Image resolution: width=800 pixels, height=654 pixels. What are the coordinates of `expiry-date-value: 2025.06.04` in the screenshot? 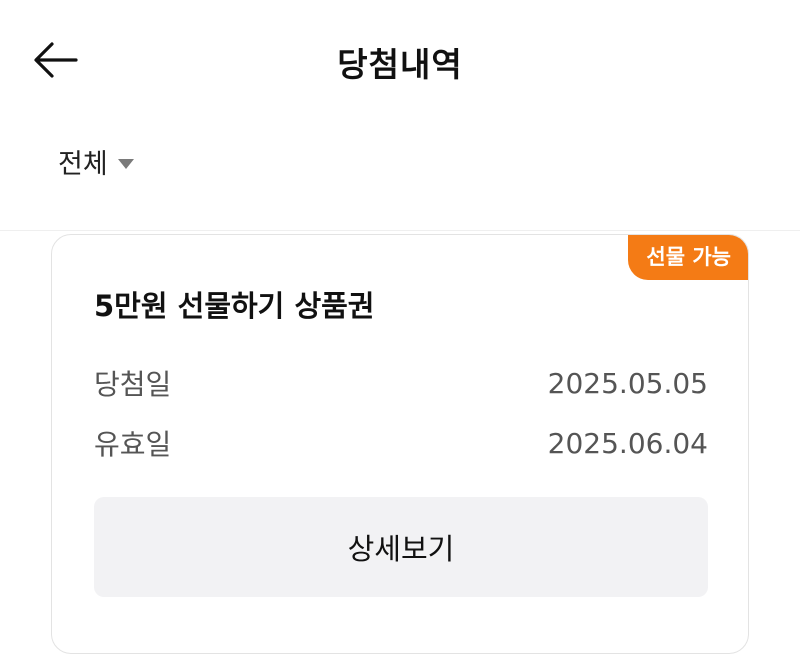 It's located at (627, 443).